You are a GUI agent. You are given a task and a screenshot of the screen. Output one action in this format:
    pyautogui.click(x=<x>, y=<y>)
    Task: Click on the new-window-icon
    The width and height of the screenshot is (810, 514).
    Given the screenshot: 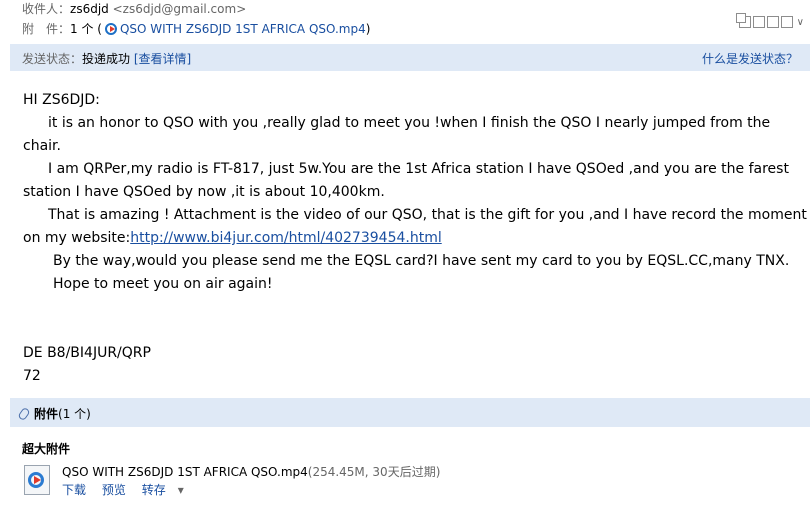 What is the action you would take?
    pyautogui.click(x=743, y=20)
    